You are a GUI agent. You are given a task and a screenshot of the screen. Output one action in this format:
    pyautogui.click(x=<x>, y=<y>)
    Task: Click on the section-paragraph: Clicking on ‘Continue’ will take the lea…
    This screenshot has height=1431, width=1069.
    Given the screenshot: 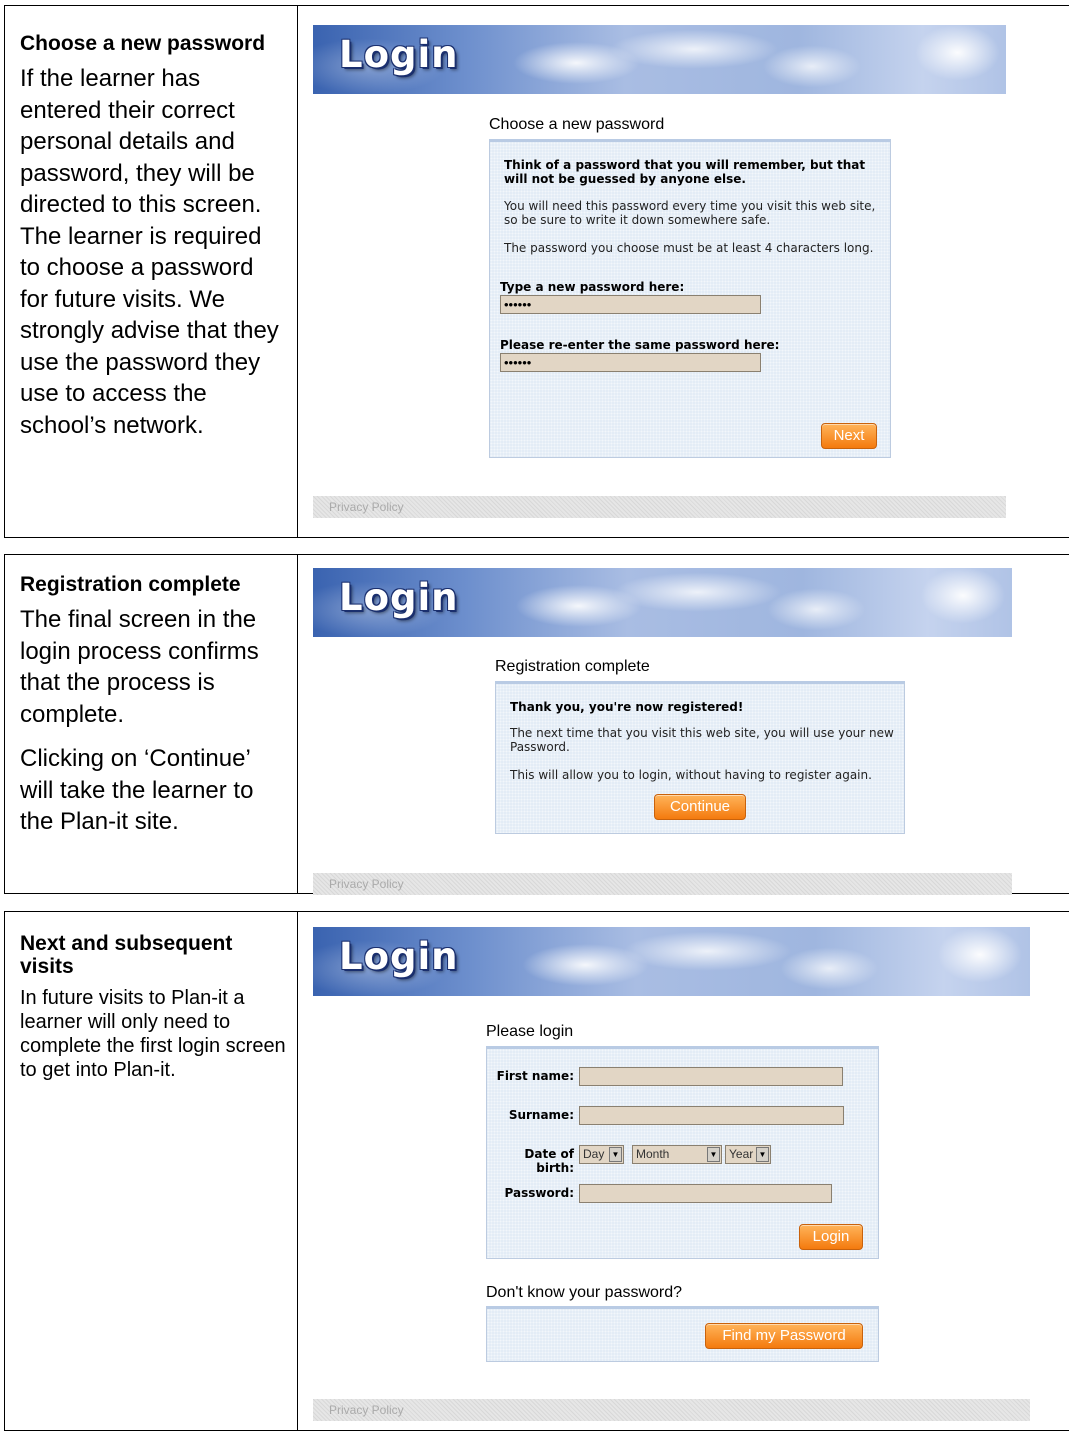 What is the action you would take?
    pyautogui.click(x=137, y=790)
    